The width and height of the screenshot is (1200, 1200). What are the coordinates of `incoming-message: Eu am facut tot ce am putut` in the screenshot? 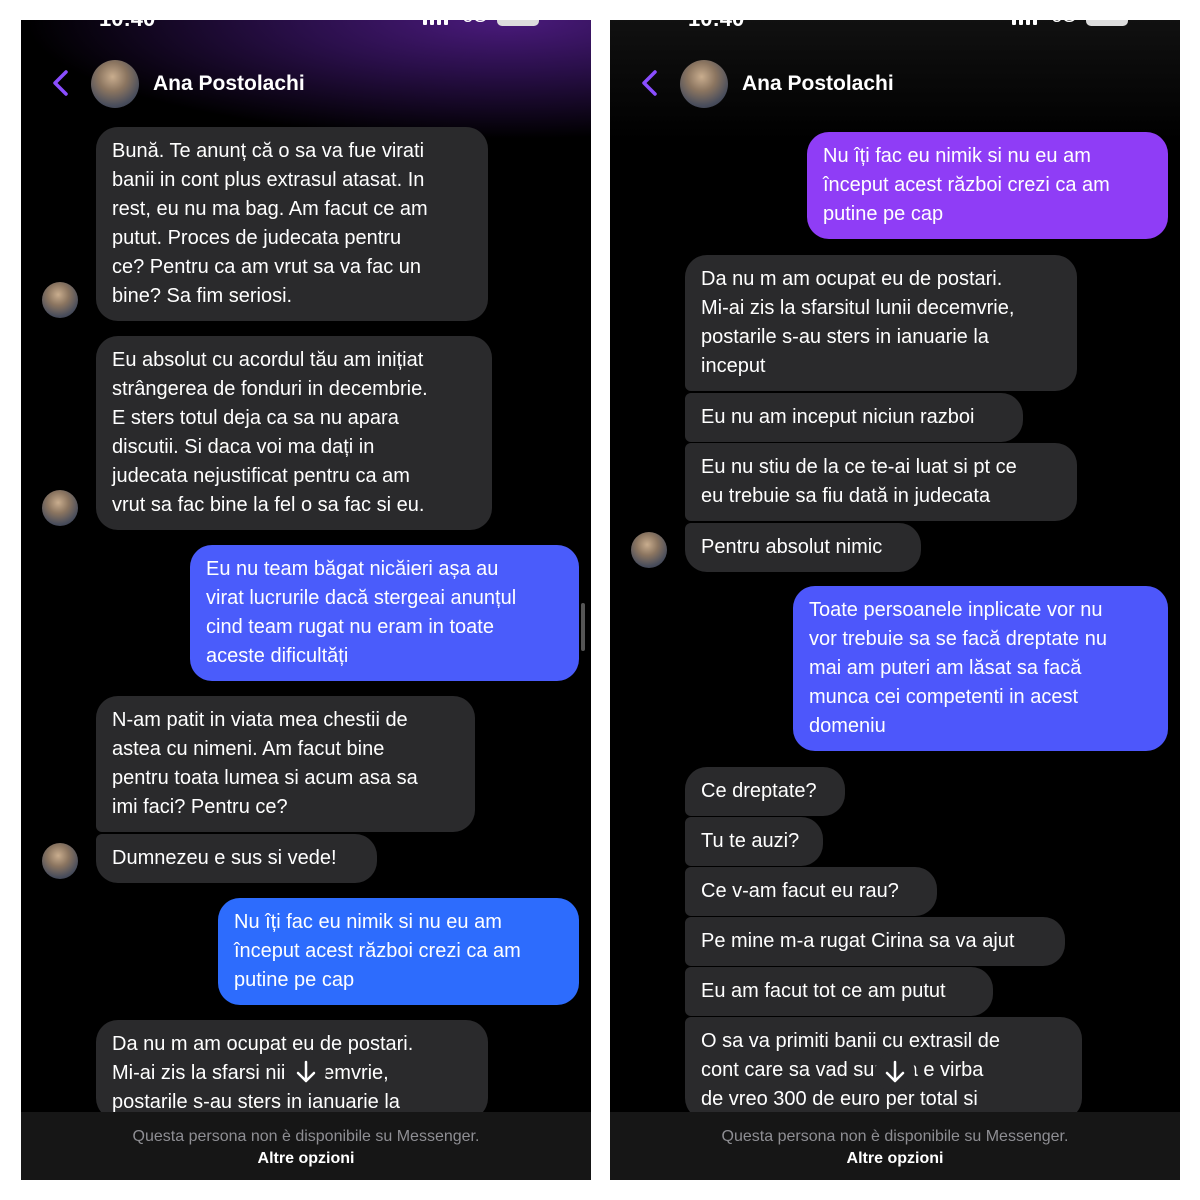 It's located at (839, 991).